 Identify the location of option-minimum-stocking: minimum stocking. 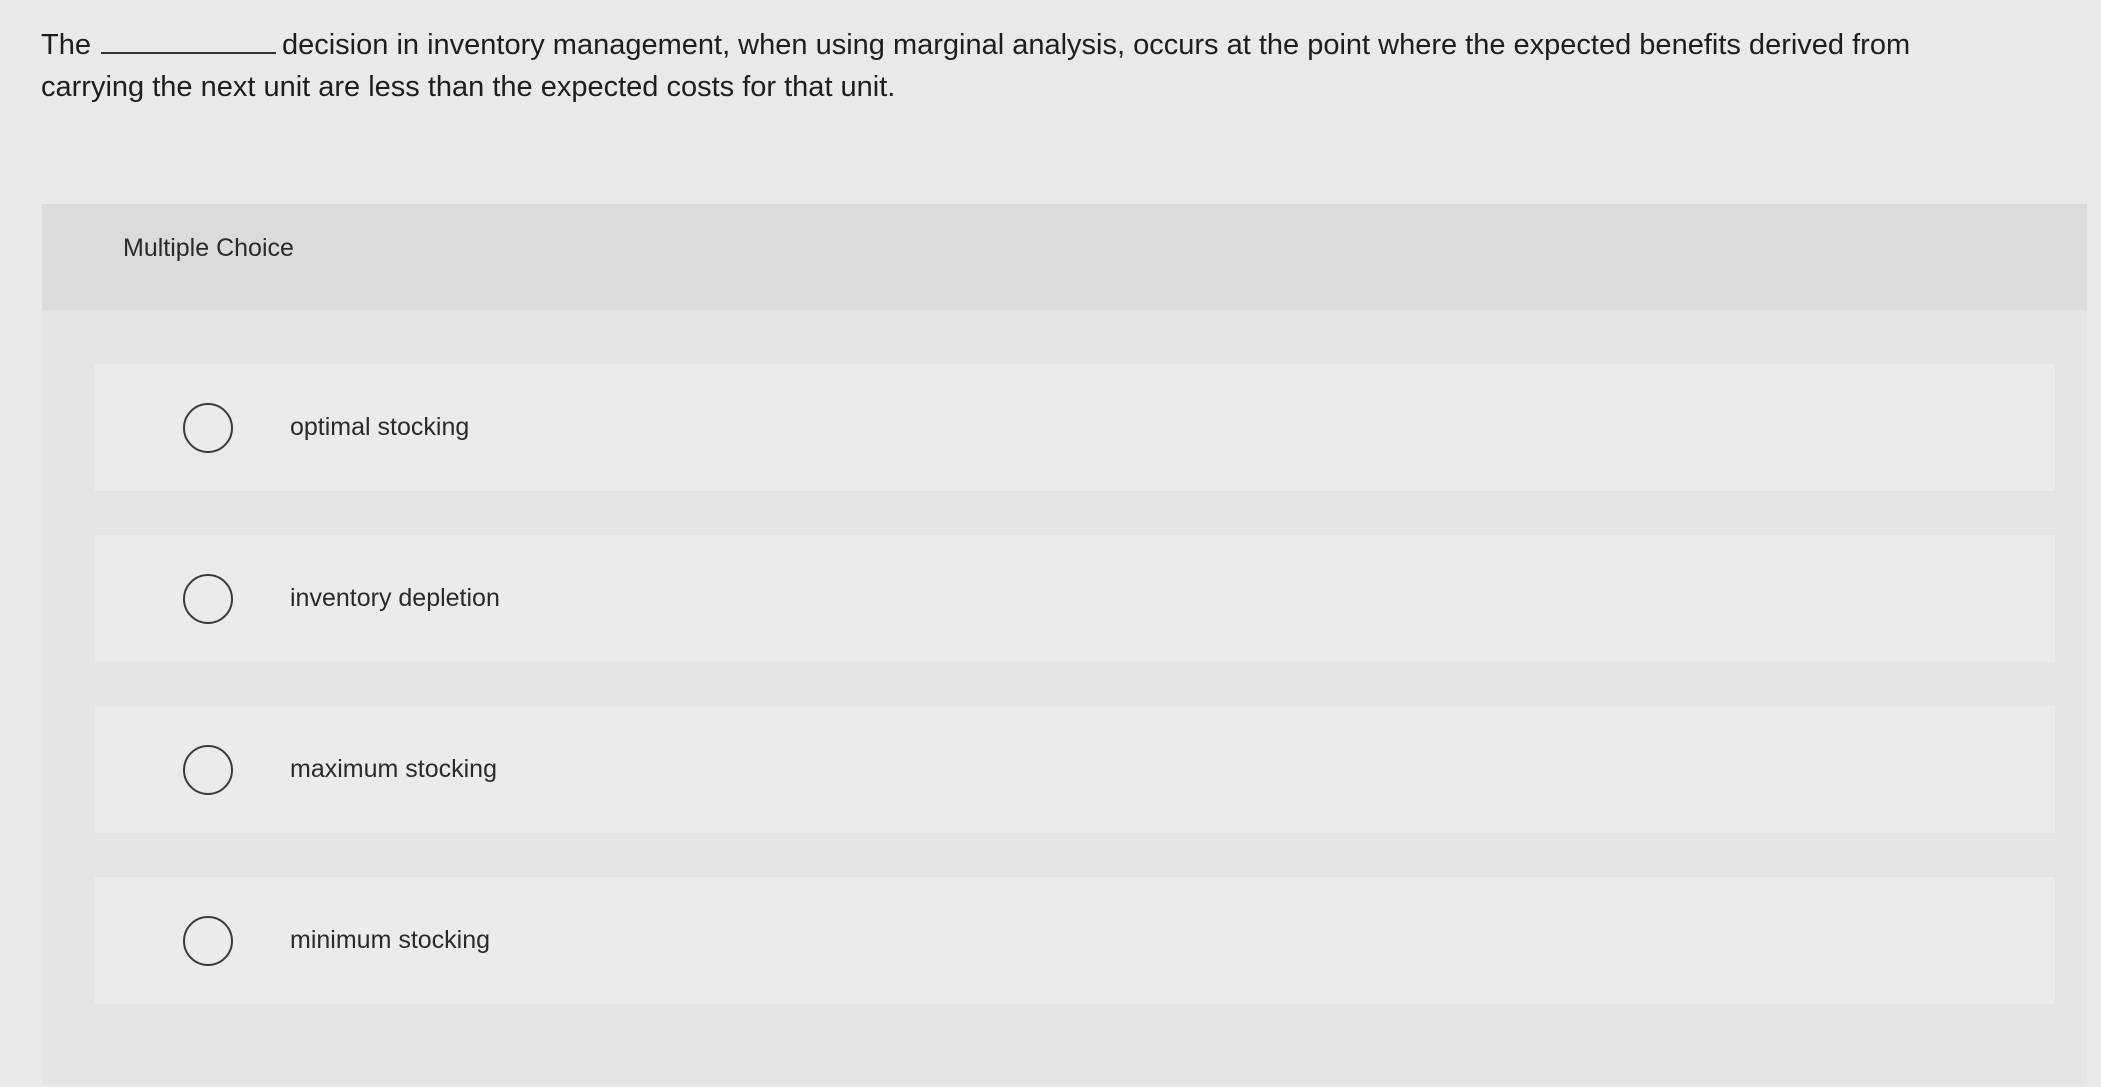
(1075, 940).